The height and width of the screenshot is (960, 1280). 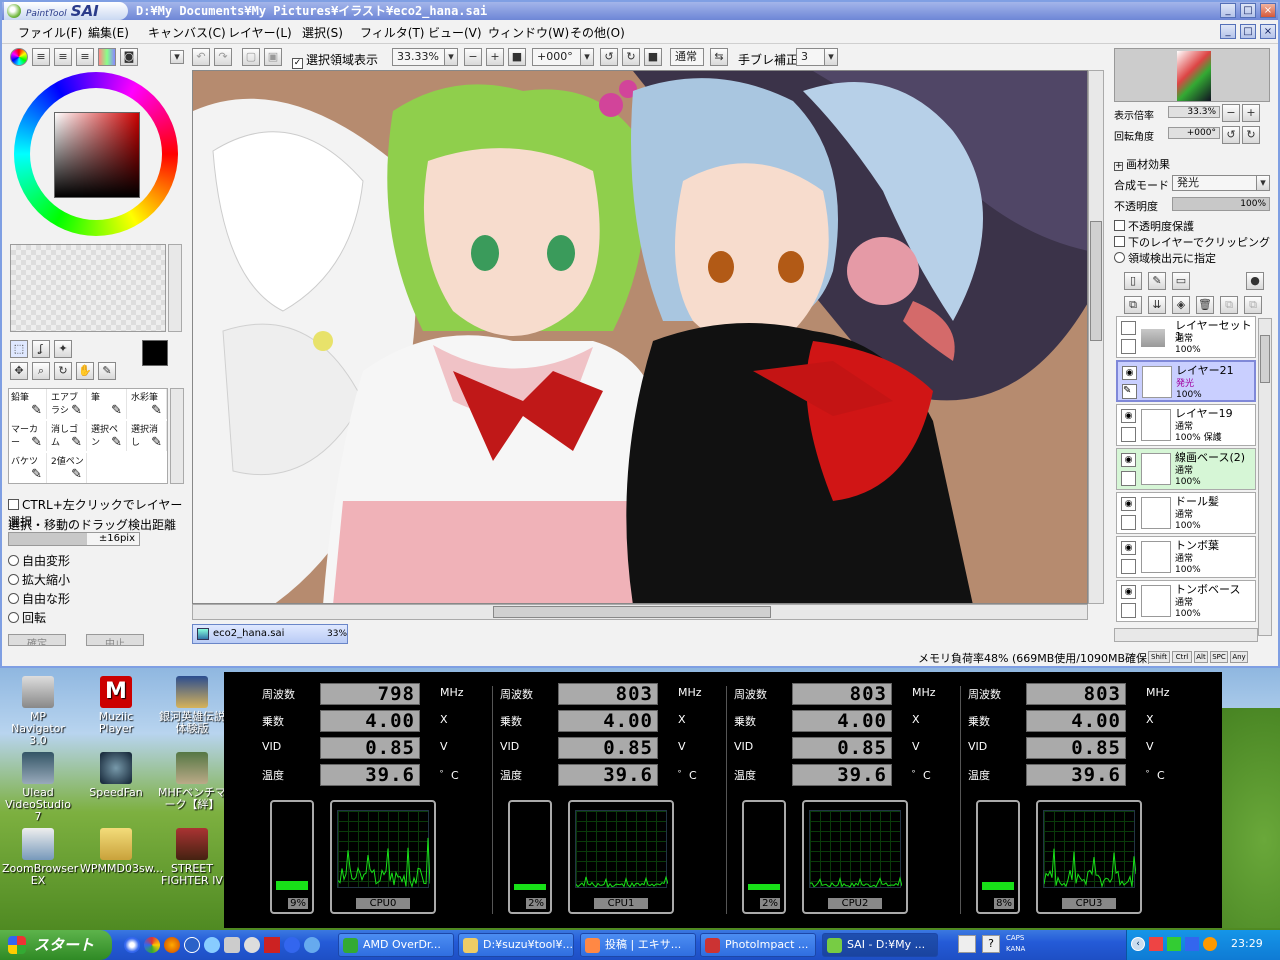 What do you see at coordinates (1205, 305) in the screenshot?
I see `delete-layer-icon: 🗑` at bounding box center [1205, 305].